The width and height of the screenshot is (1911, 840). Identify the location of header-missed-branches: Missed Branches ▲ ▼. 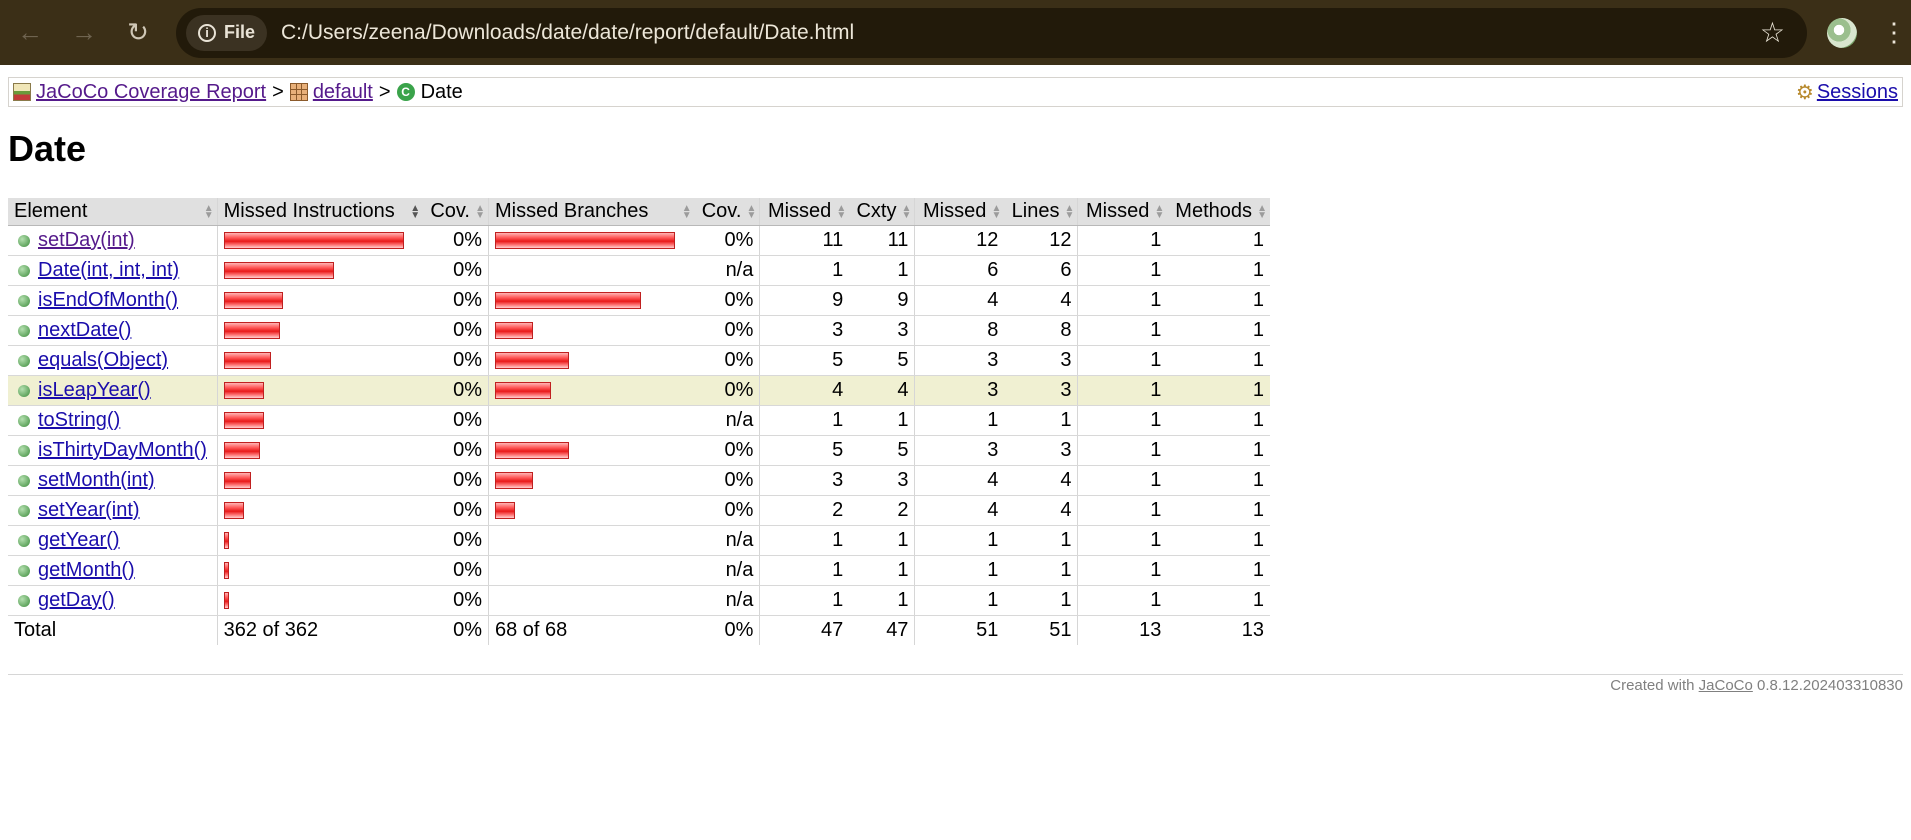
(591, 212).